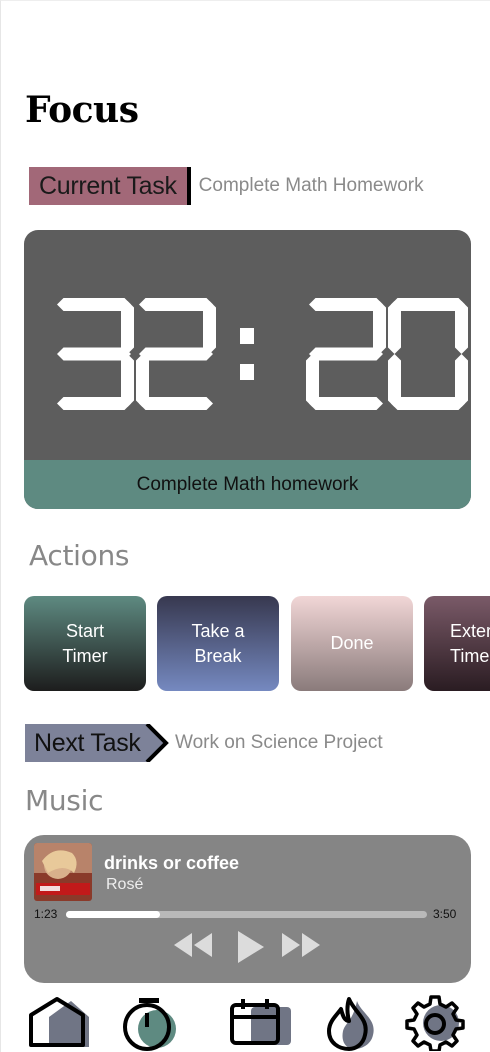 This screenshot has height=1052, width=490. I want to click on next-task-label: Next Task, so click(87, 743).